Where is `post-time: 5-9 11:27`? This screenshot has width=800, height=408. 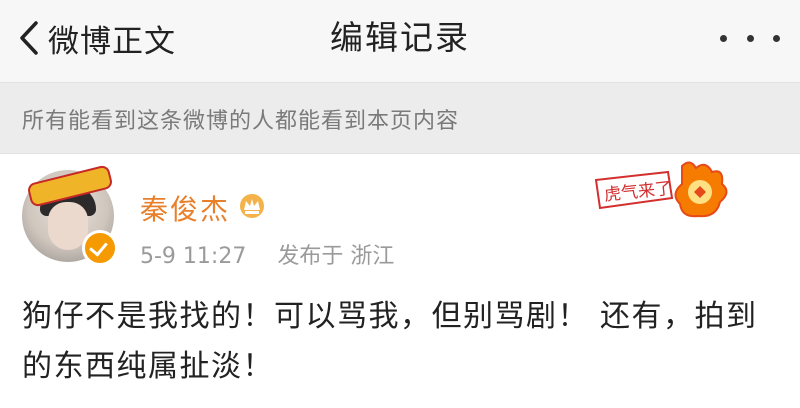 post-time: 5-9 11:27 is located at coordinates (193, 256).